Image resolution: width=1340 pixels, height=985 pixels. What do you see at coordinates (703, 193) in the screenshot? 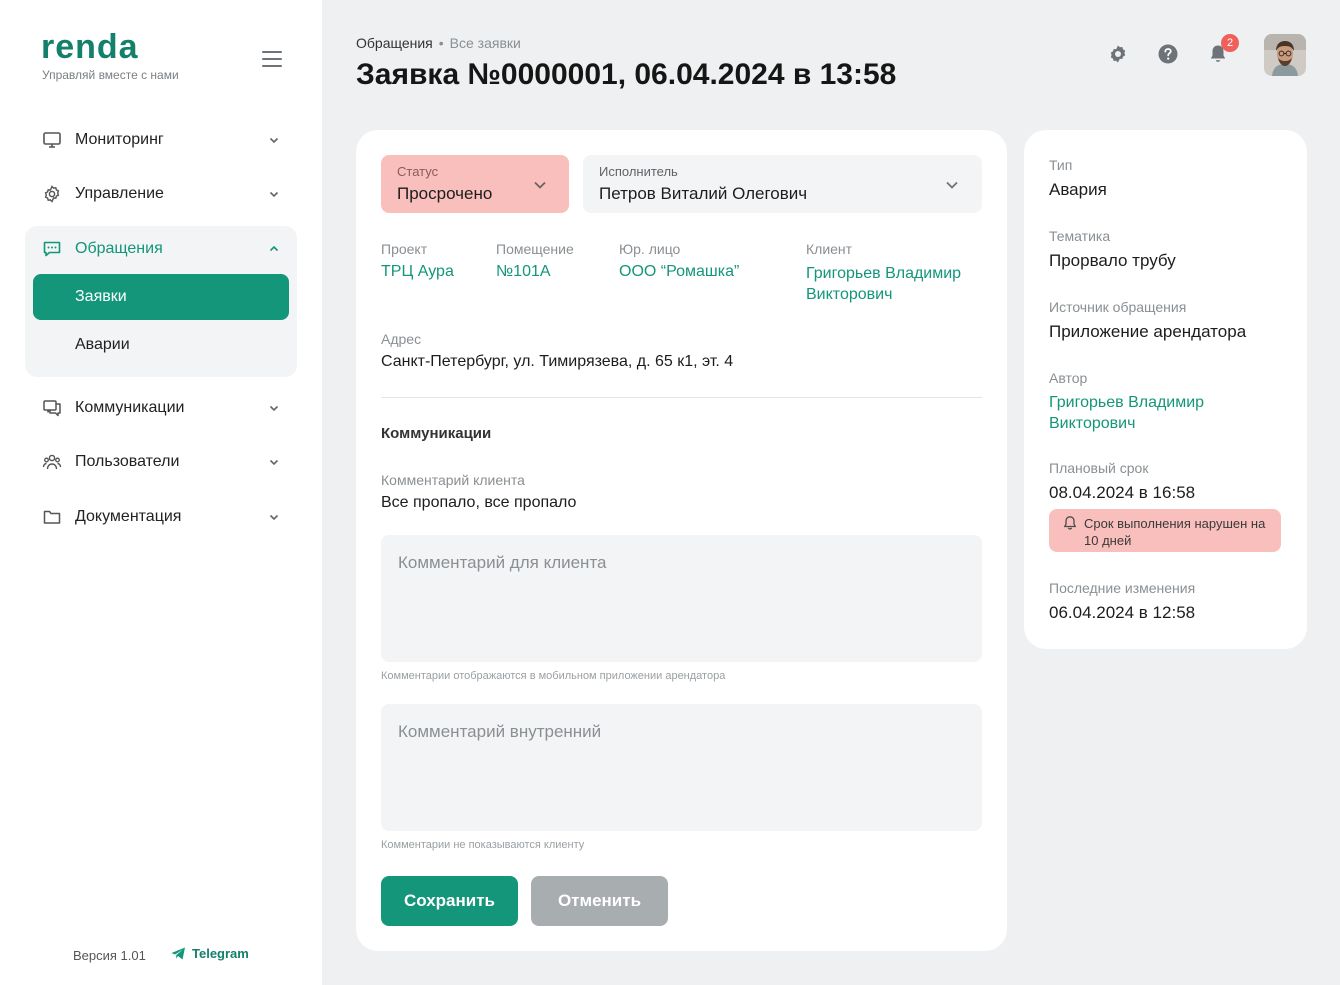
I see `executor-value: Петров Виталий Олегович` at bounding box center [703, 193].